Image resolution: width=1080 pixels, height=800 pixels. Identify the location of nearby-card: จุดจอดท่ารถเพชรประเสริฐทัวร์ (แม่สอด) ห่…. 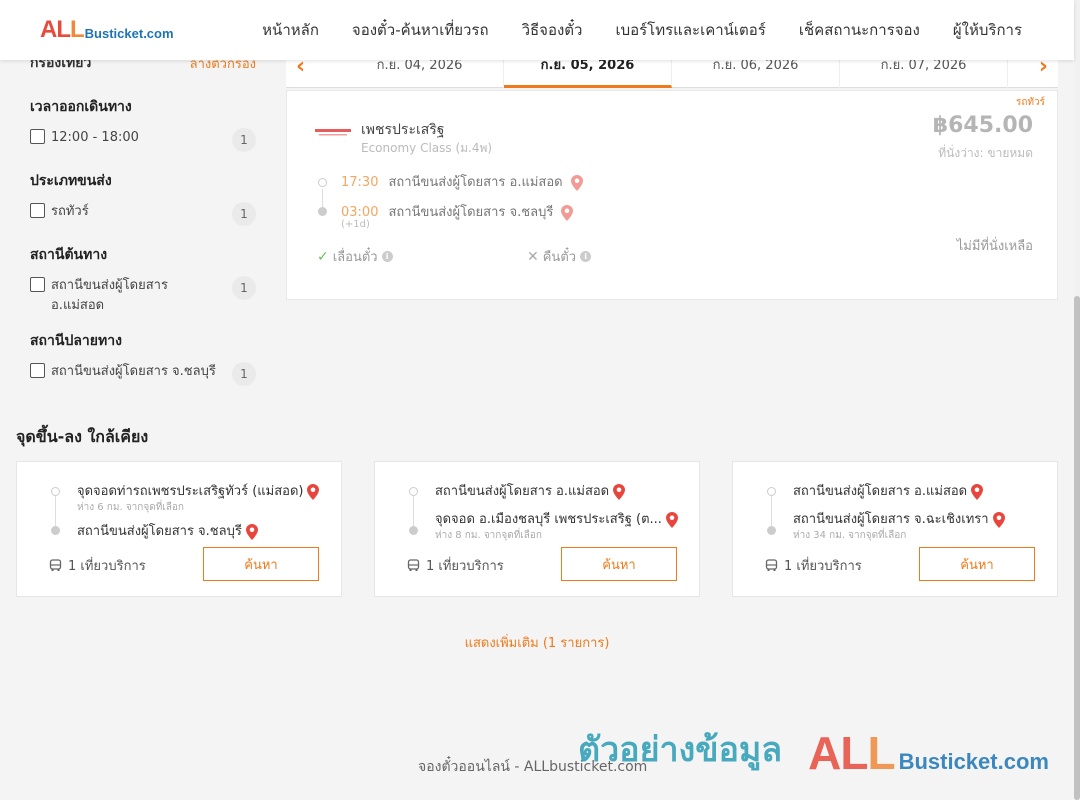
(179, 529).